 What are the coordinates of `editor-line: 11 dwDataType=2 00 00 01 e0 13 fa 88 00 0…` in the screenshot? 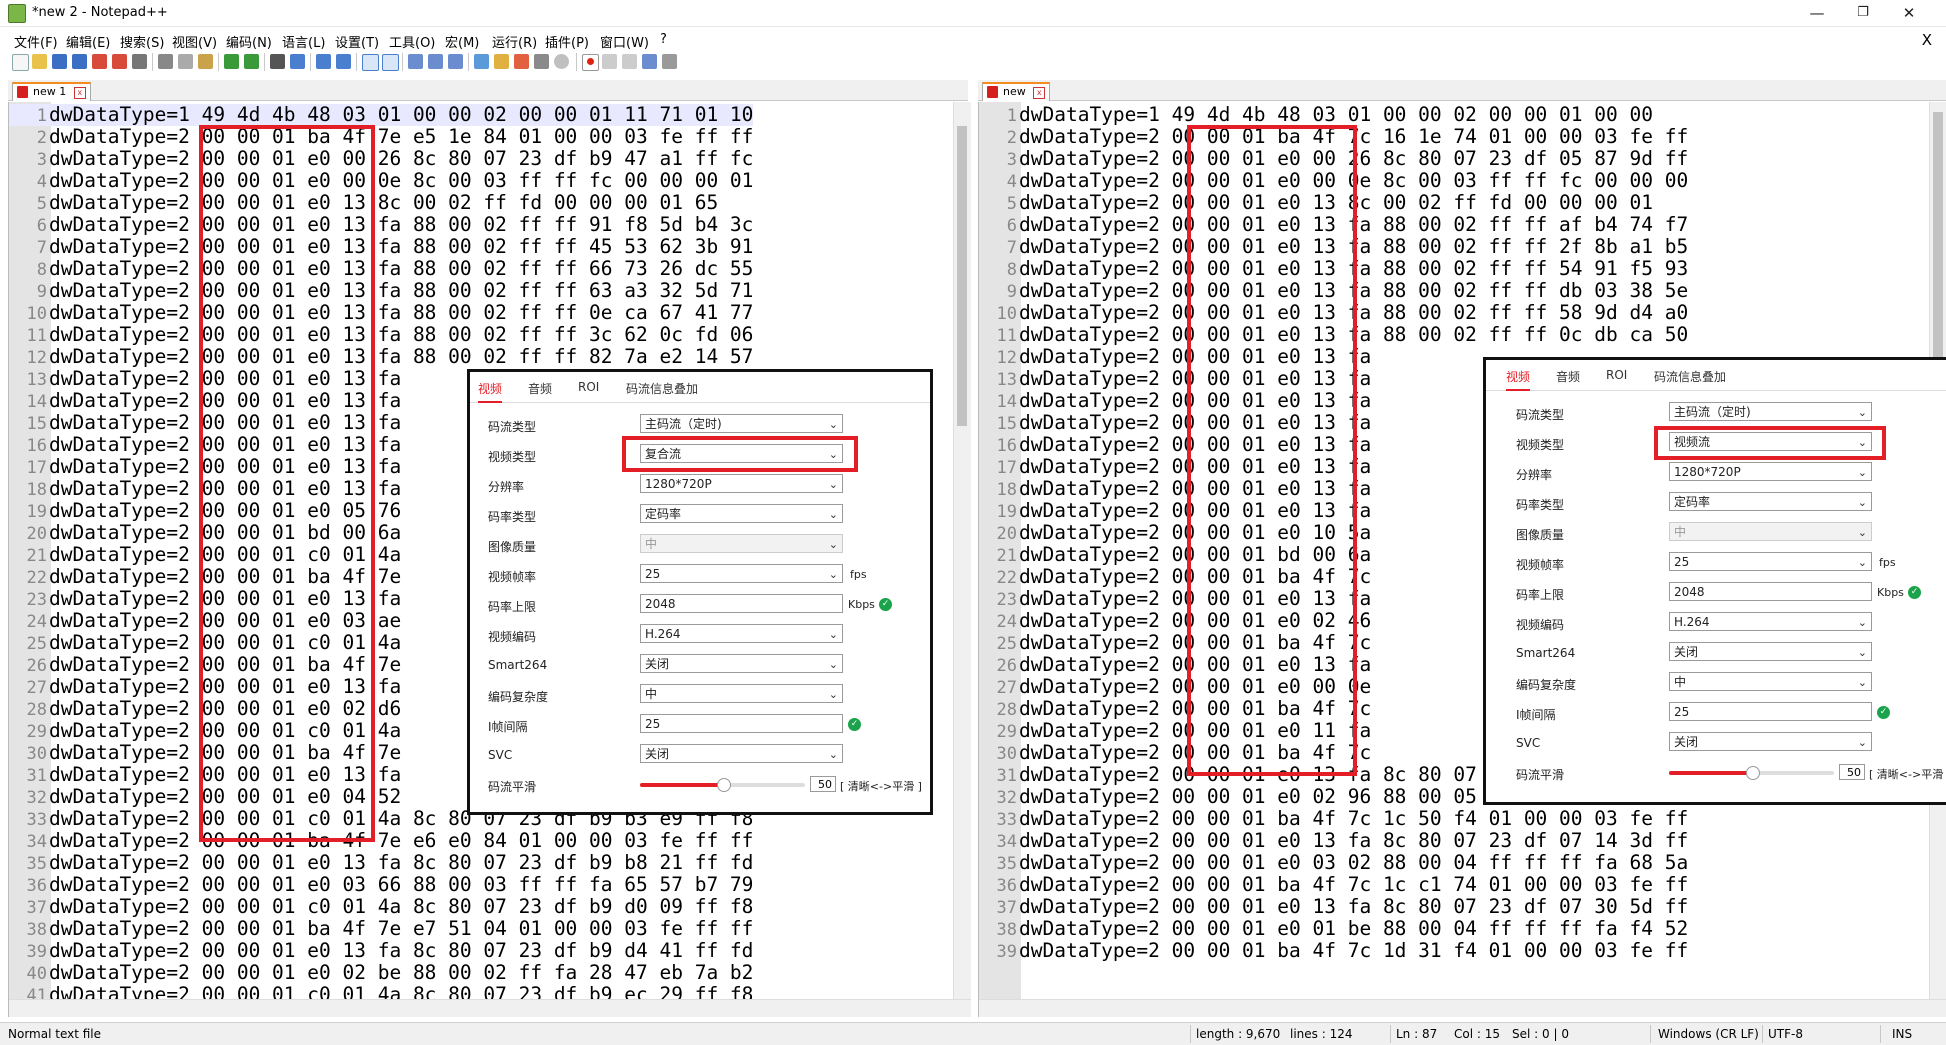 It's located at (381, 335).